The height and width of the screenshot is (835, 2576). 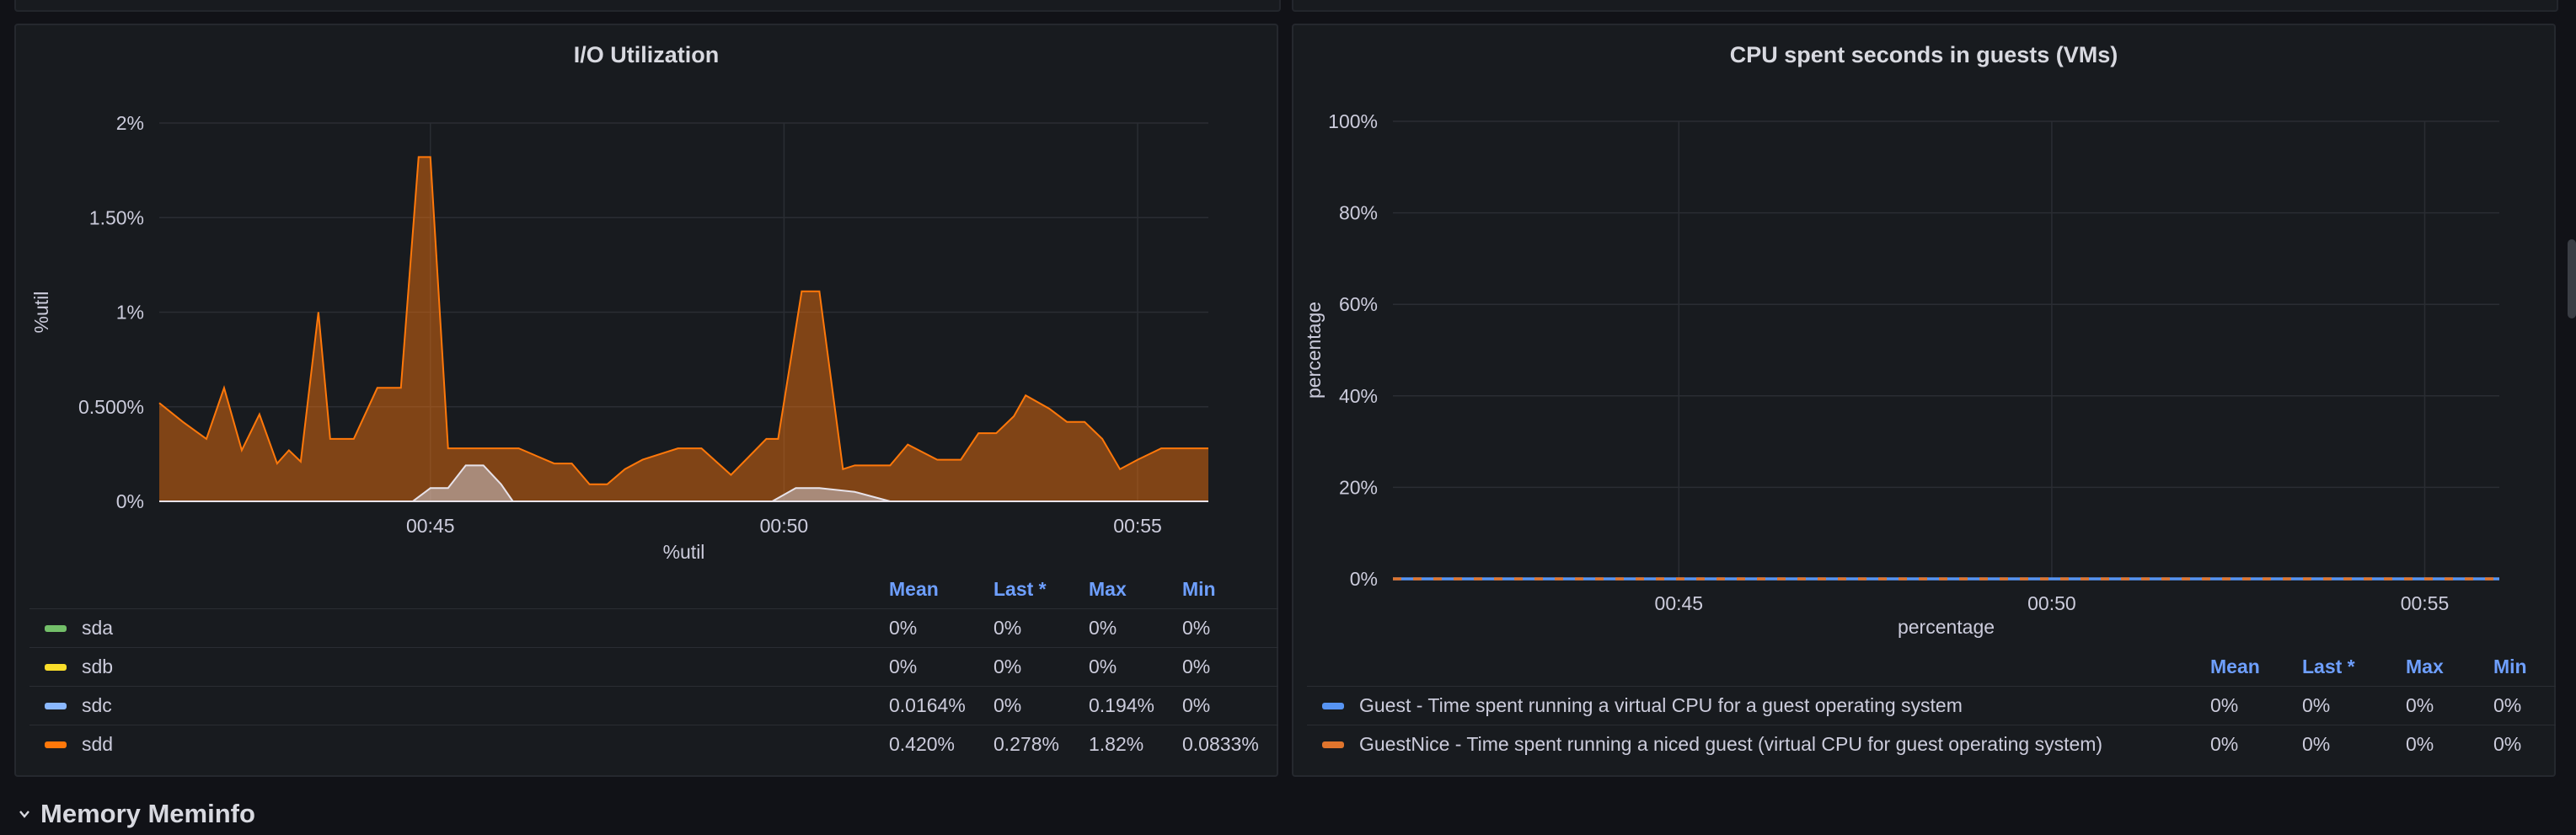 What do you see at coordinates (459, 706) in the screenshot?
I see `legend-series: sdc` at bounding box center [459, 706].